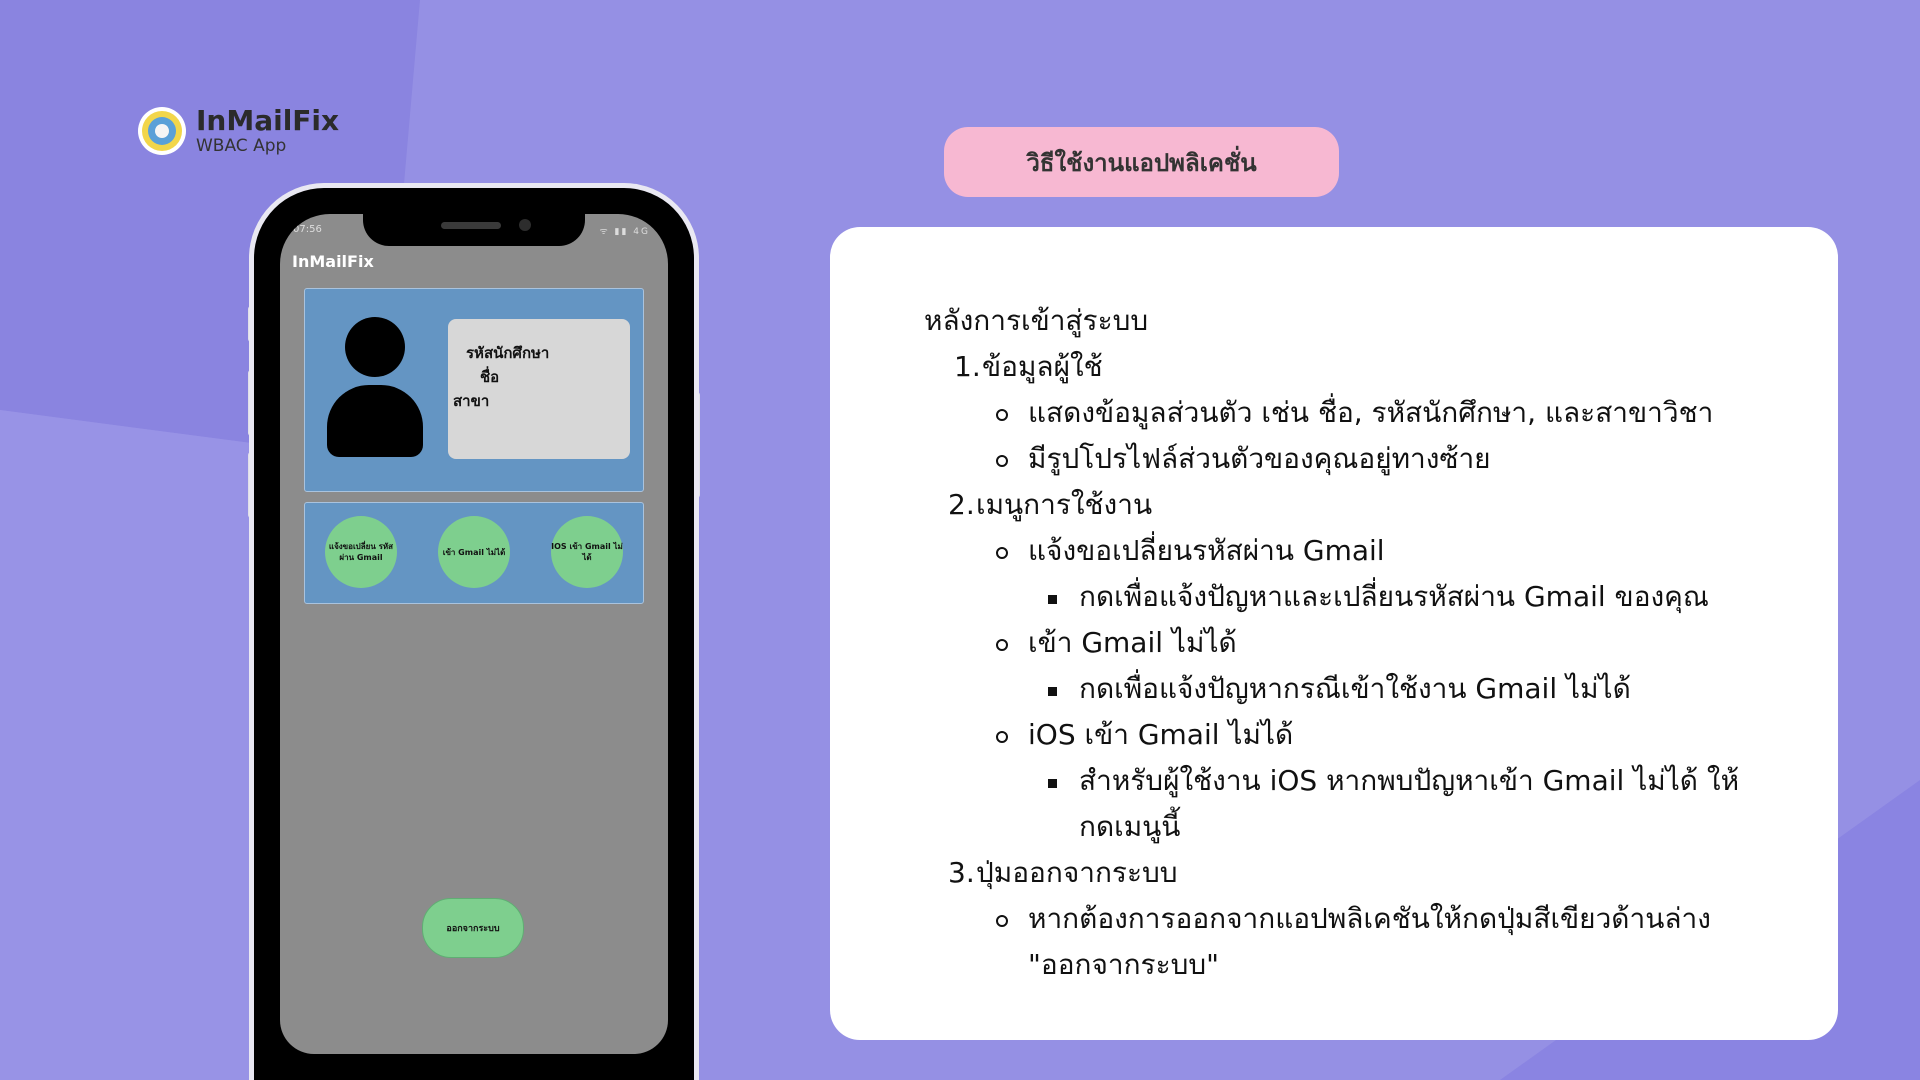 The height and width of the screenshot is (1080, 1920). Describe the element at coordinates (473, 928) in the screenshot. I see `logout-button: ออกจากระบบ` at that location.